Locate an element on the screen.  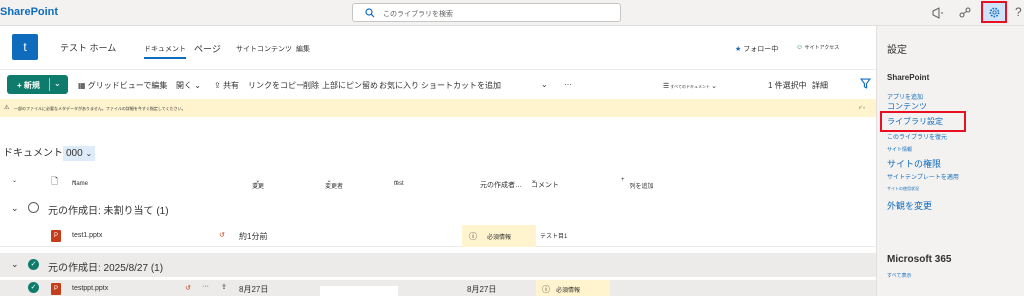
nav-documents: ドキュメント is located at coordinates (165, 51).